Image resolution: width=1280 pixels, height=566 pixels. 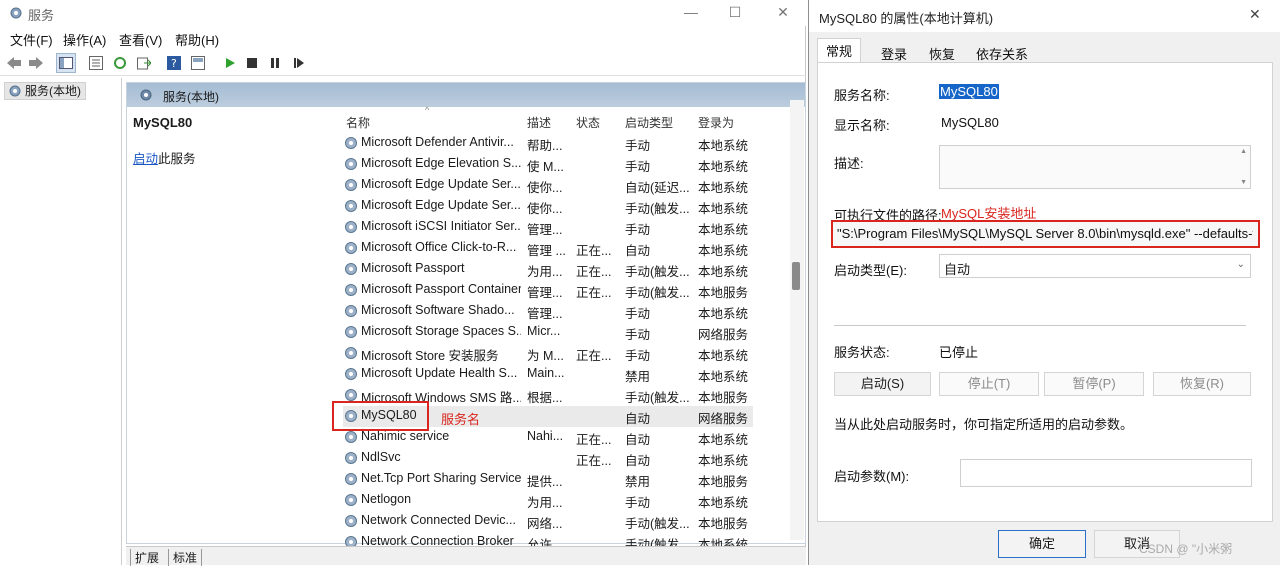 I want to click on startup-type-value: 自动, so click(x=957, y=269).